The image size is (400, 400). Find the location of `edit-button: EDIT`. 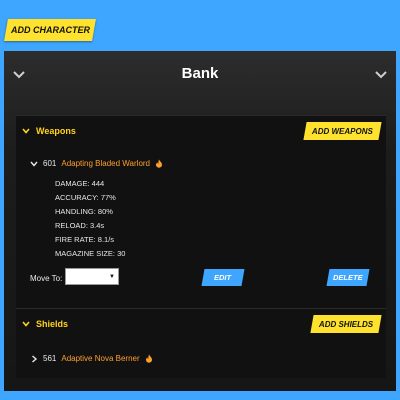

edit-button: EDIT is located at coordinates (223, 277).